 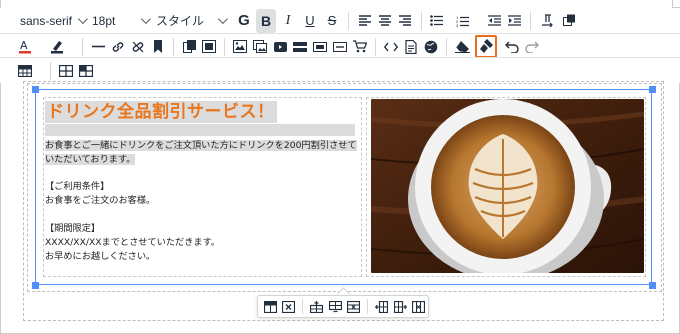 I want to click on web-button, so click(x=431, y=47).